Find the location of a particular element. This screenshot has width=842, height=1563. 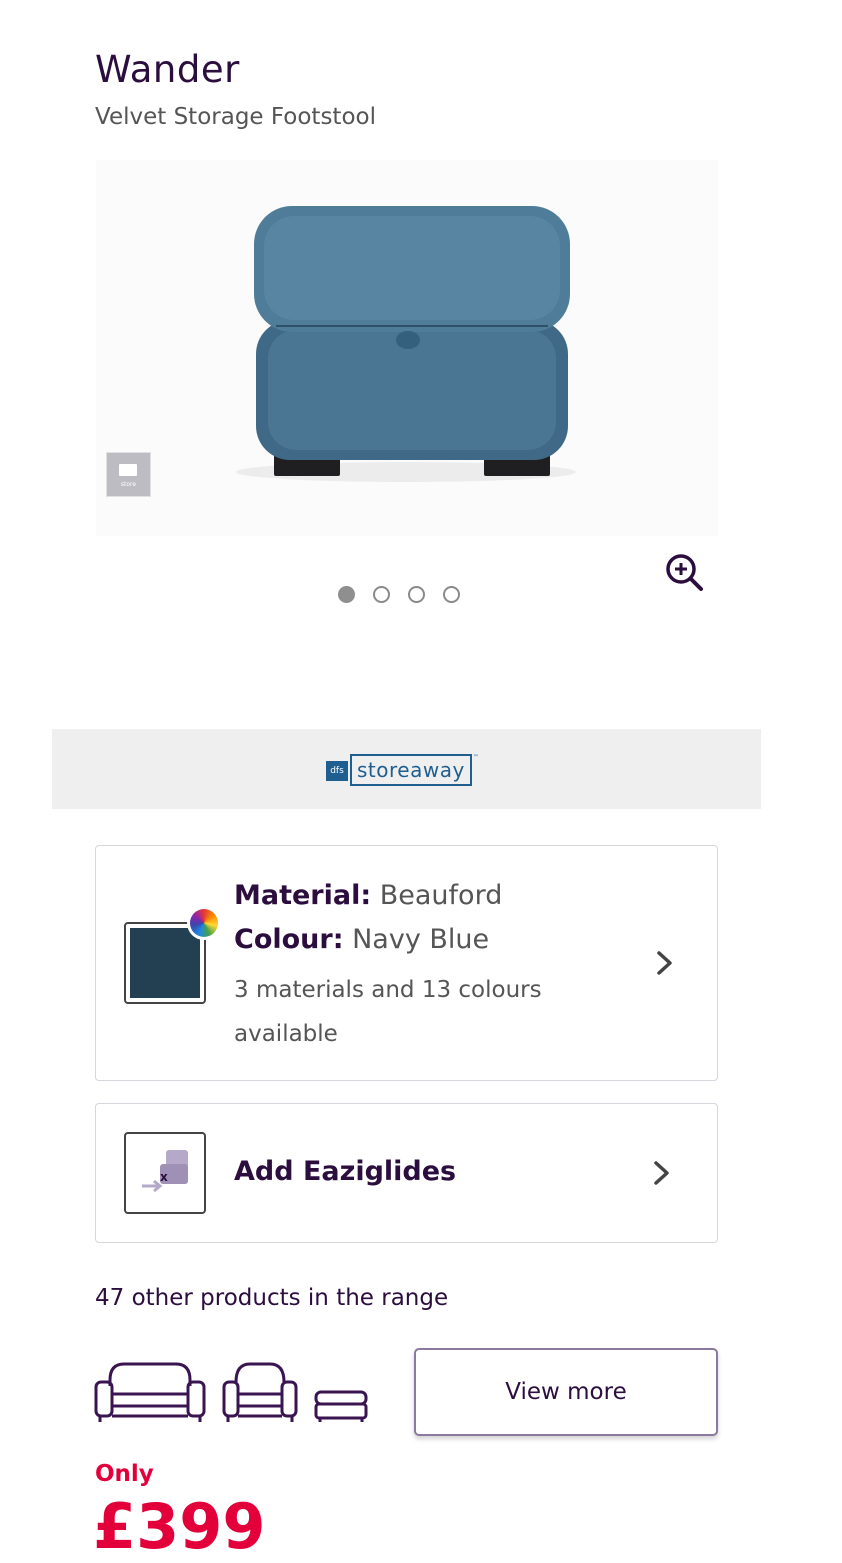

material-line: Material: Beauford is located at coordinates (368, 895).